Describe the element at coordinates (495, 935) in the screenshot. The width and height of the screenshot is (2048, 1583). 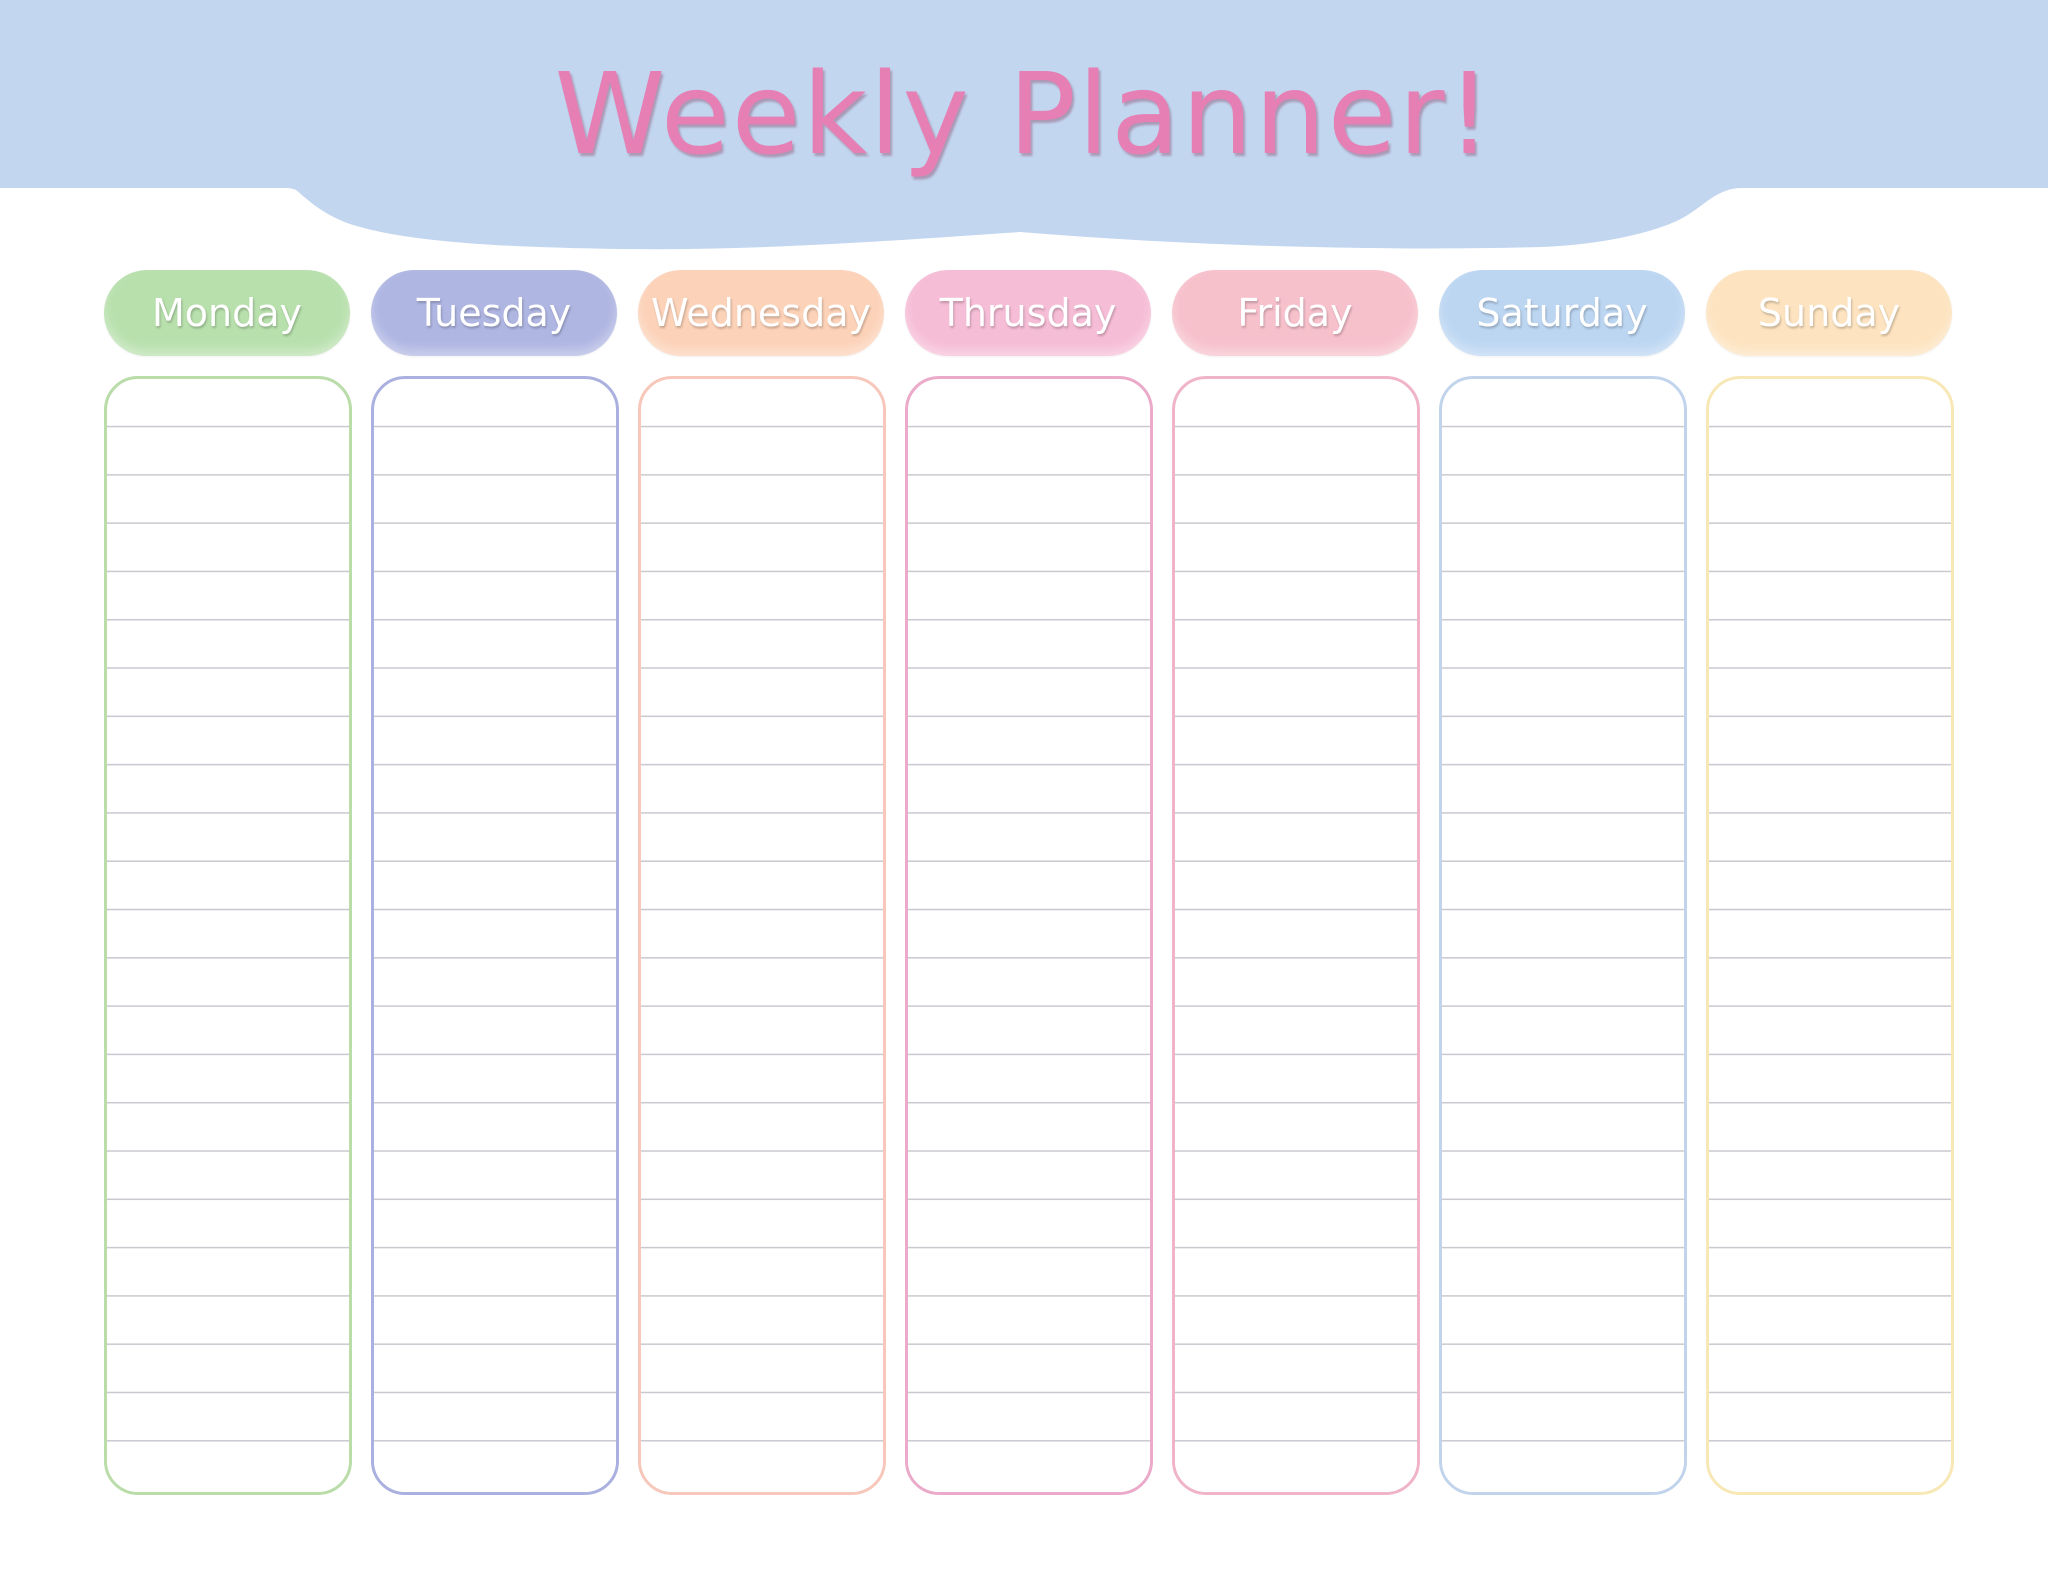
I see `day-notes-tuesday` at that location.